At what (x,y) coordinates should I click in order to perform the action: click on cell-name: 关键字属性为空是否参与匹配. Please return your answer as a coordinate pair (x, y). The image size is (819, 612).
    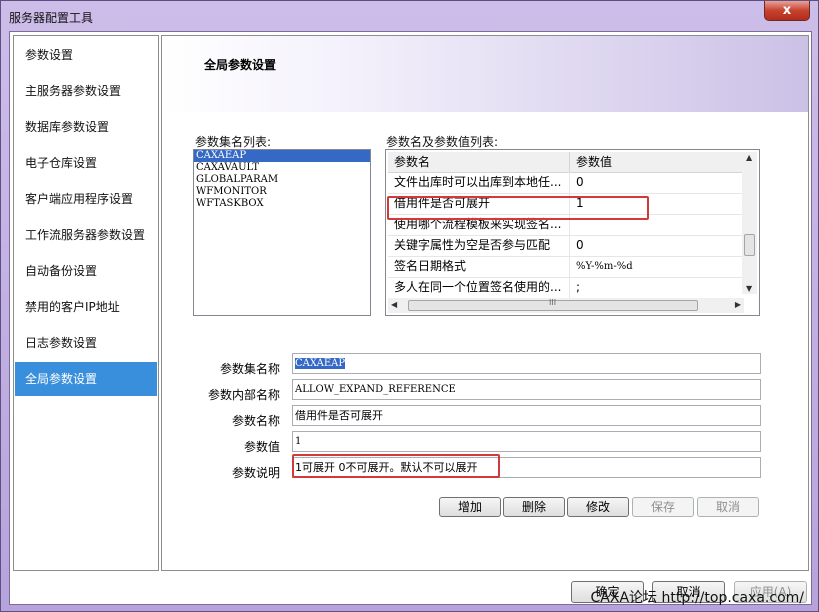
    Looking at the image, I should click on (479, 245).